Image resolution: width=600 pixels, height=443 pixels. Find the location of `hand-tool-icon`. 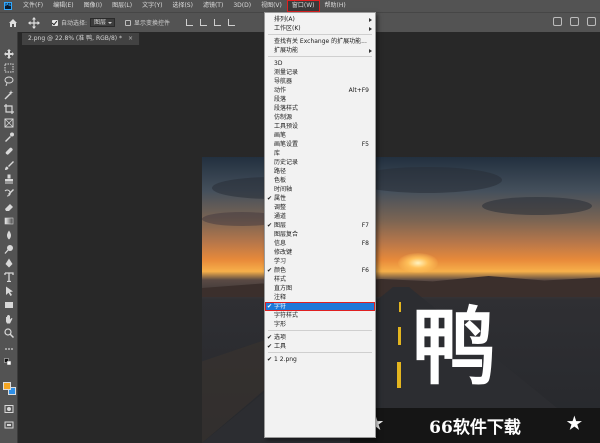

hand-tool-icon is located at coordinates (9, 319).